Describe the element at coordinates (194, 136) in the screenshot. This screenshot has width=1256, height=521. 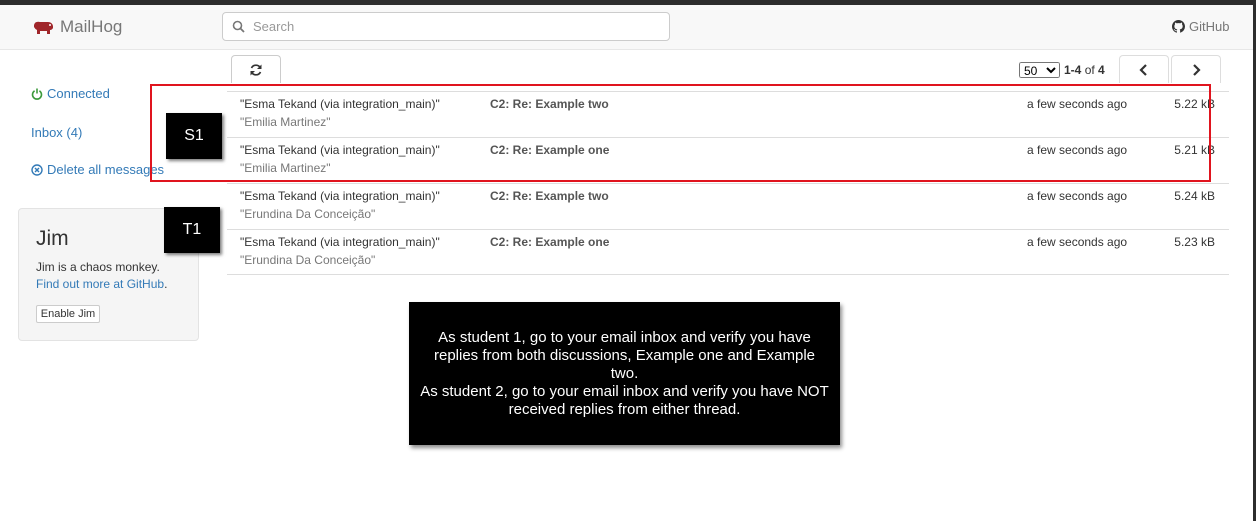
I see `label-s1: S1` at that location.